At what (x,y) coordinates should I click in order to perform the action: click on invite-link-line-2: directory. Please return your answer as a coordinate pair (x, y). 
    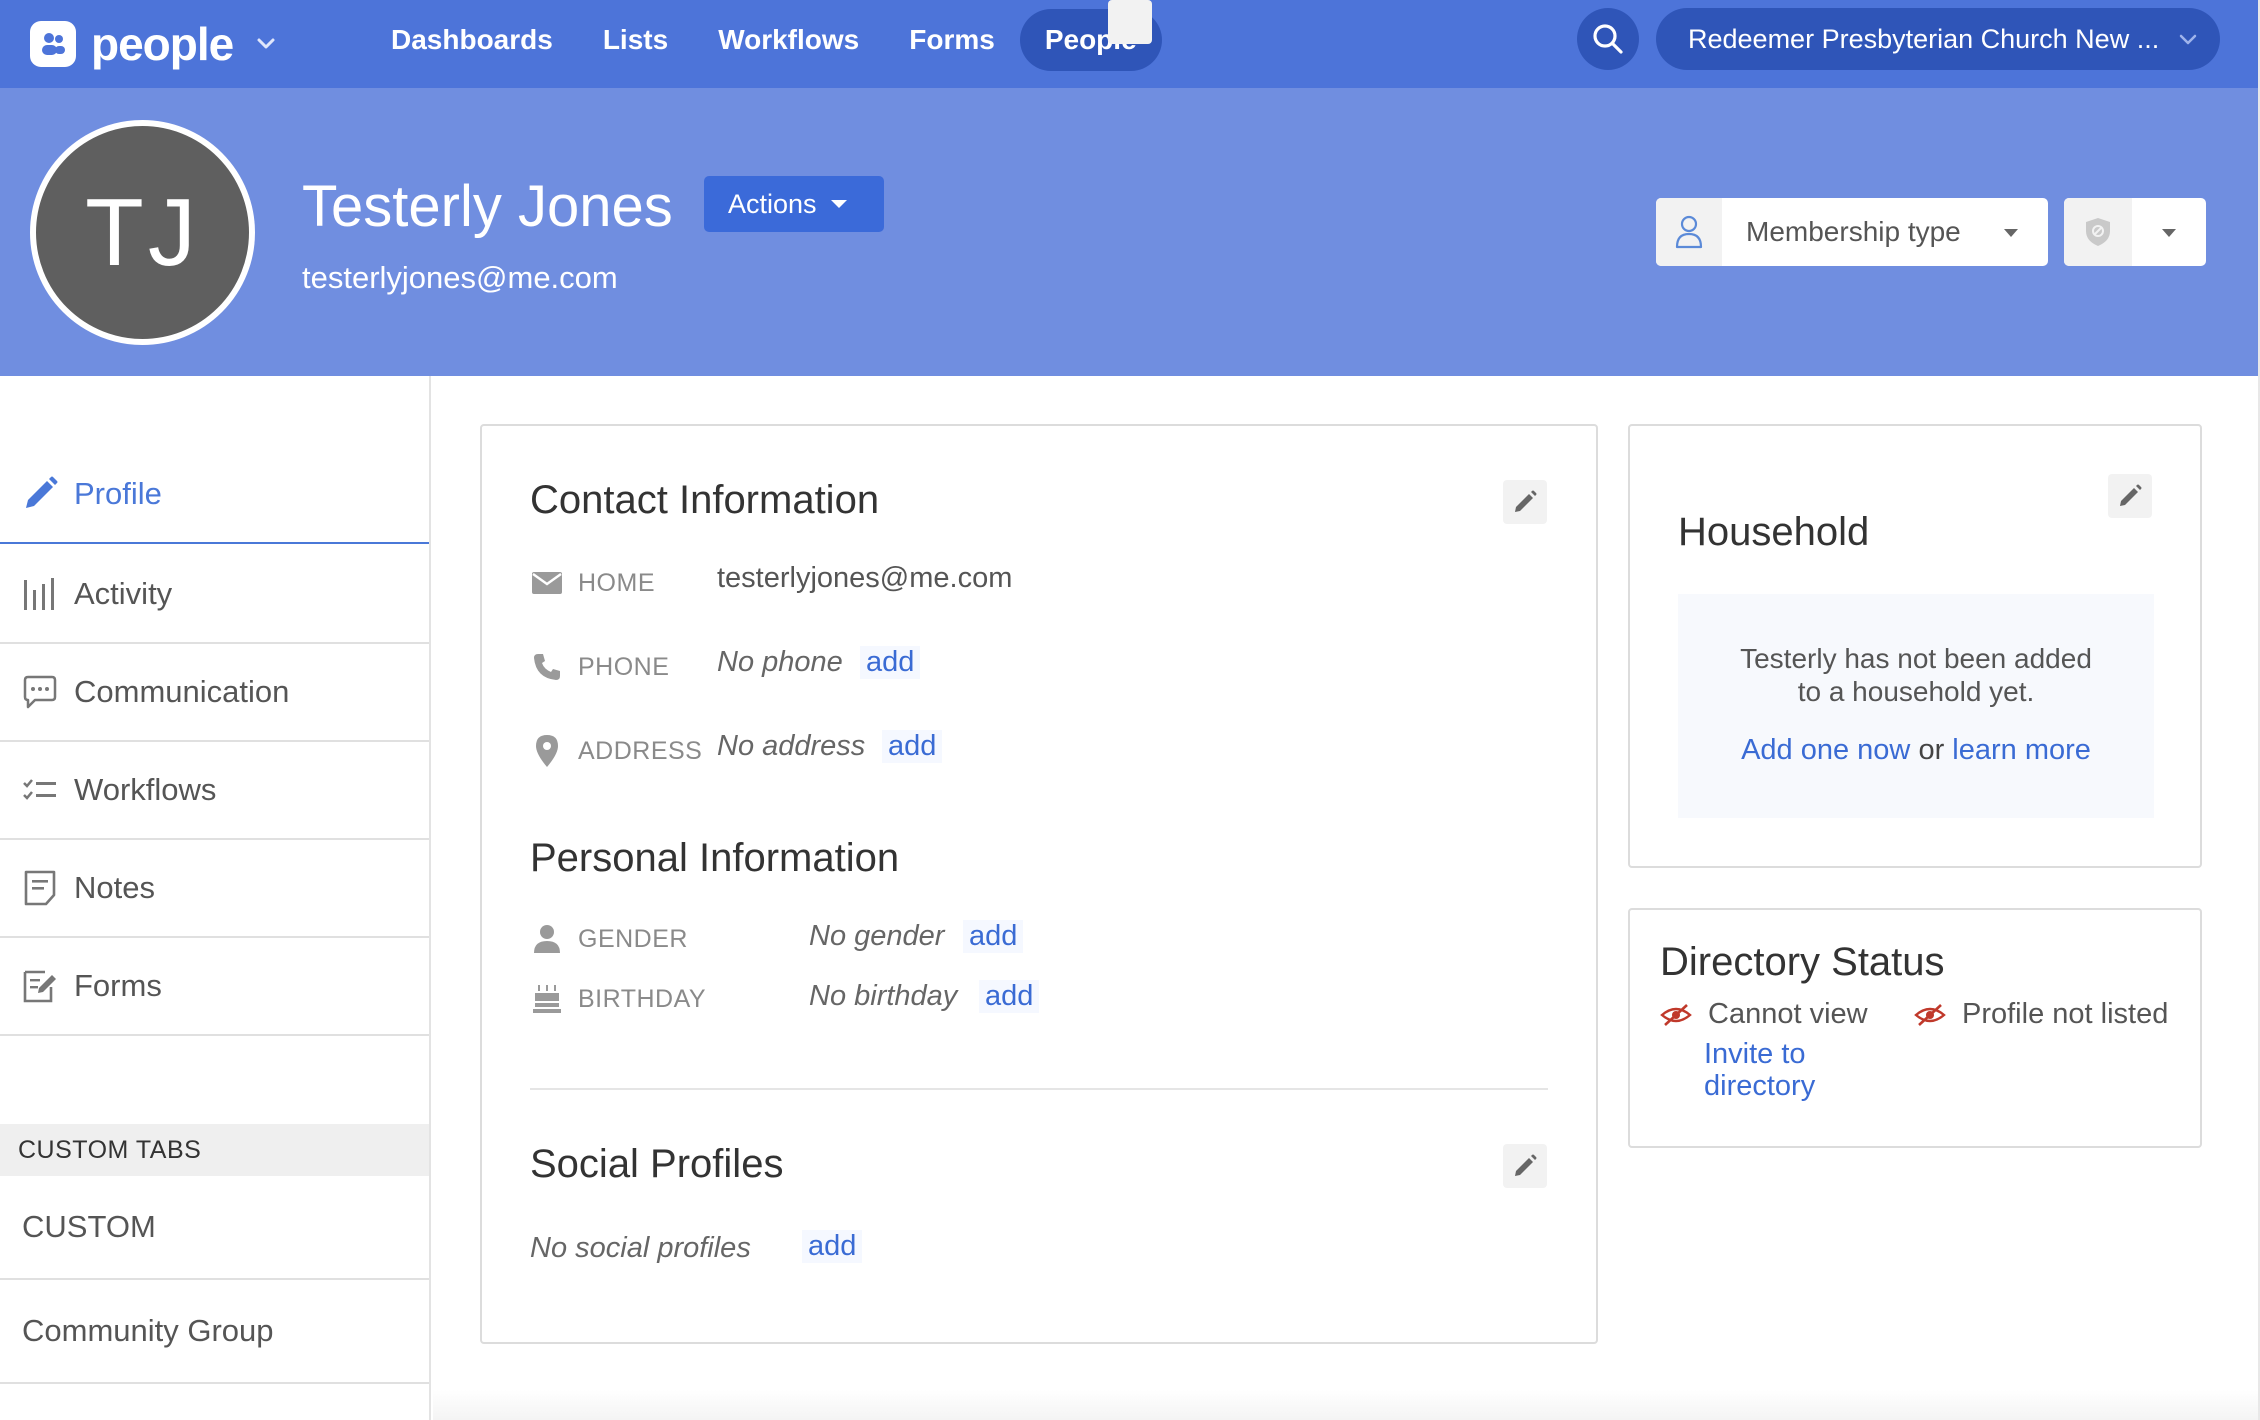
    Looking at the image, I should click on (1760, 1086).